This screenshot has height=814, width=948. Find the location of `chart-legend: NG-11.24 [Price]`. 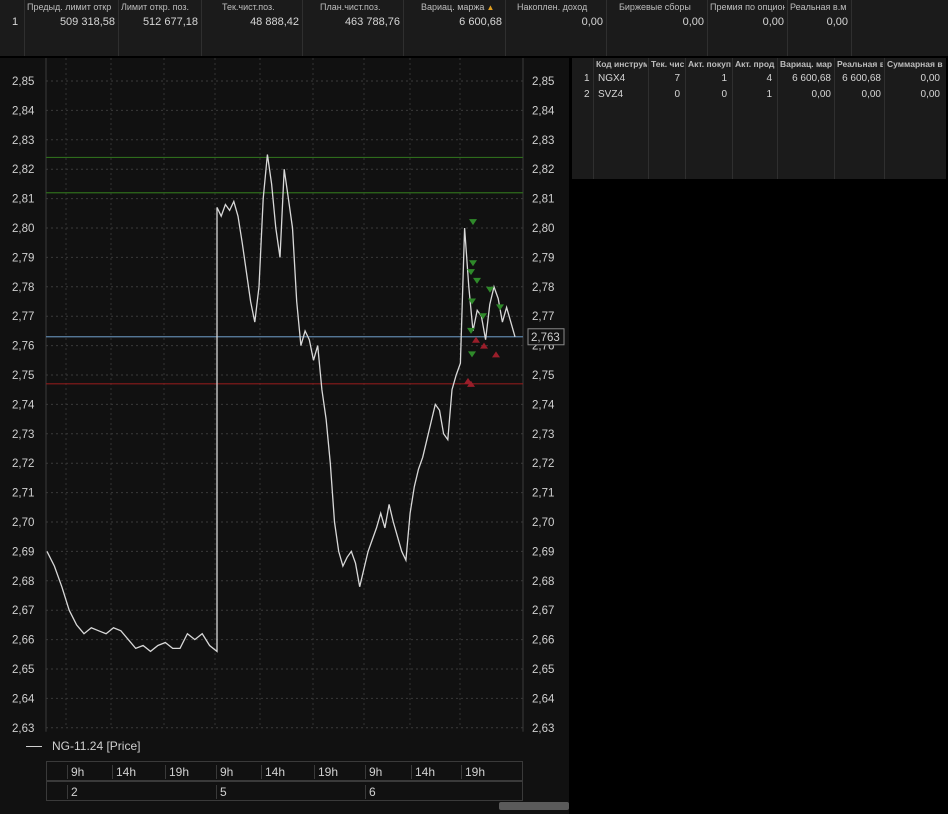

chart-legend: NG-11.24 [Price] is located at coordinates (83, 746).